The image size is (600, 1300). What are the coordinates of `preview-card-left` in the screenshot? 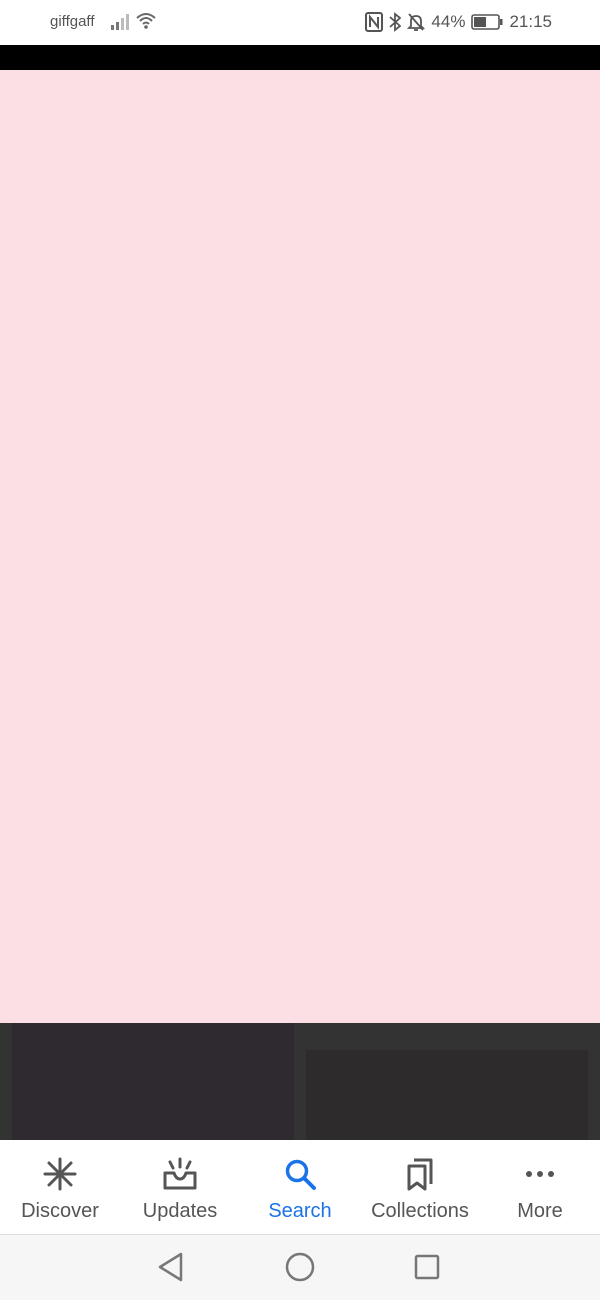 It's located at (153, 1081).